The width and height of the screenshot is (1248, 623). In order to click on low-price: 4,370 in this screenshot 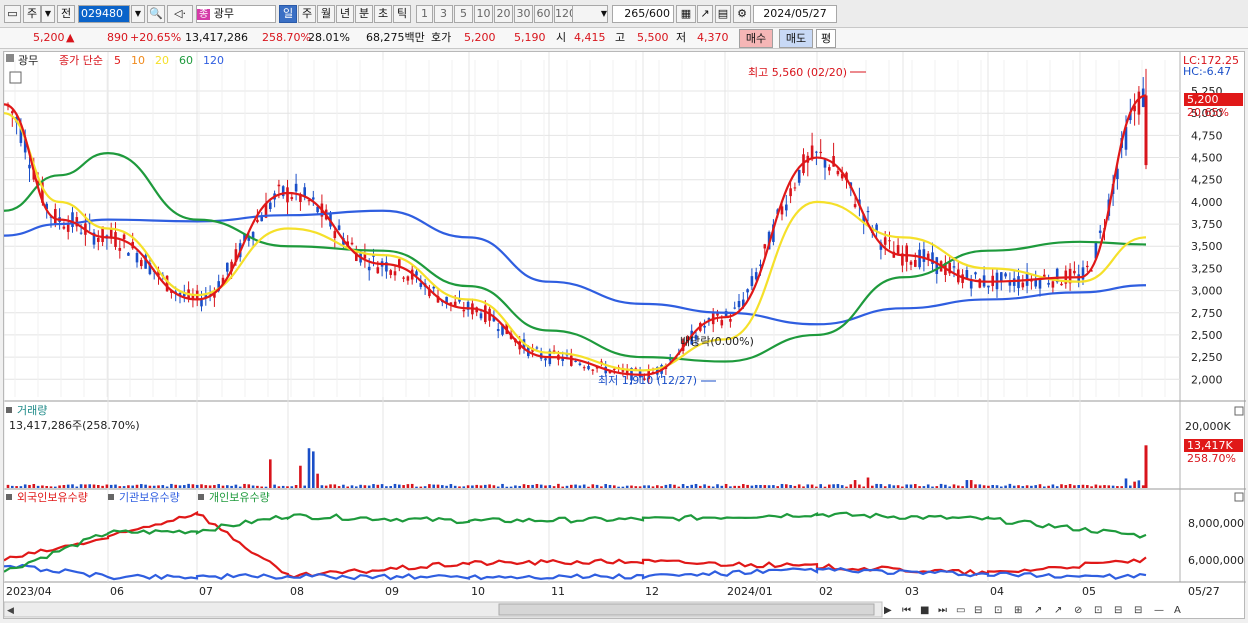, I will do `click(713, 37)`.